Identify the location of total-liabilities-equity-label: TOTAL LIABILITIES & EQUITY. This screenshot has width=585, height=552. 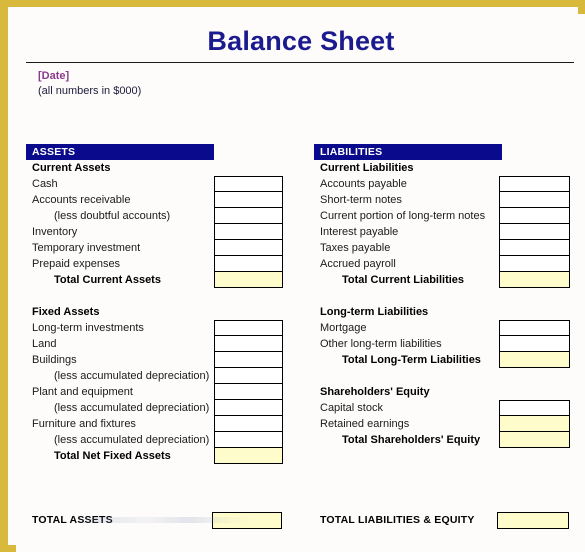
(397, 520).